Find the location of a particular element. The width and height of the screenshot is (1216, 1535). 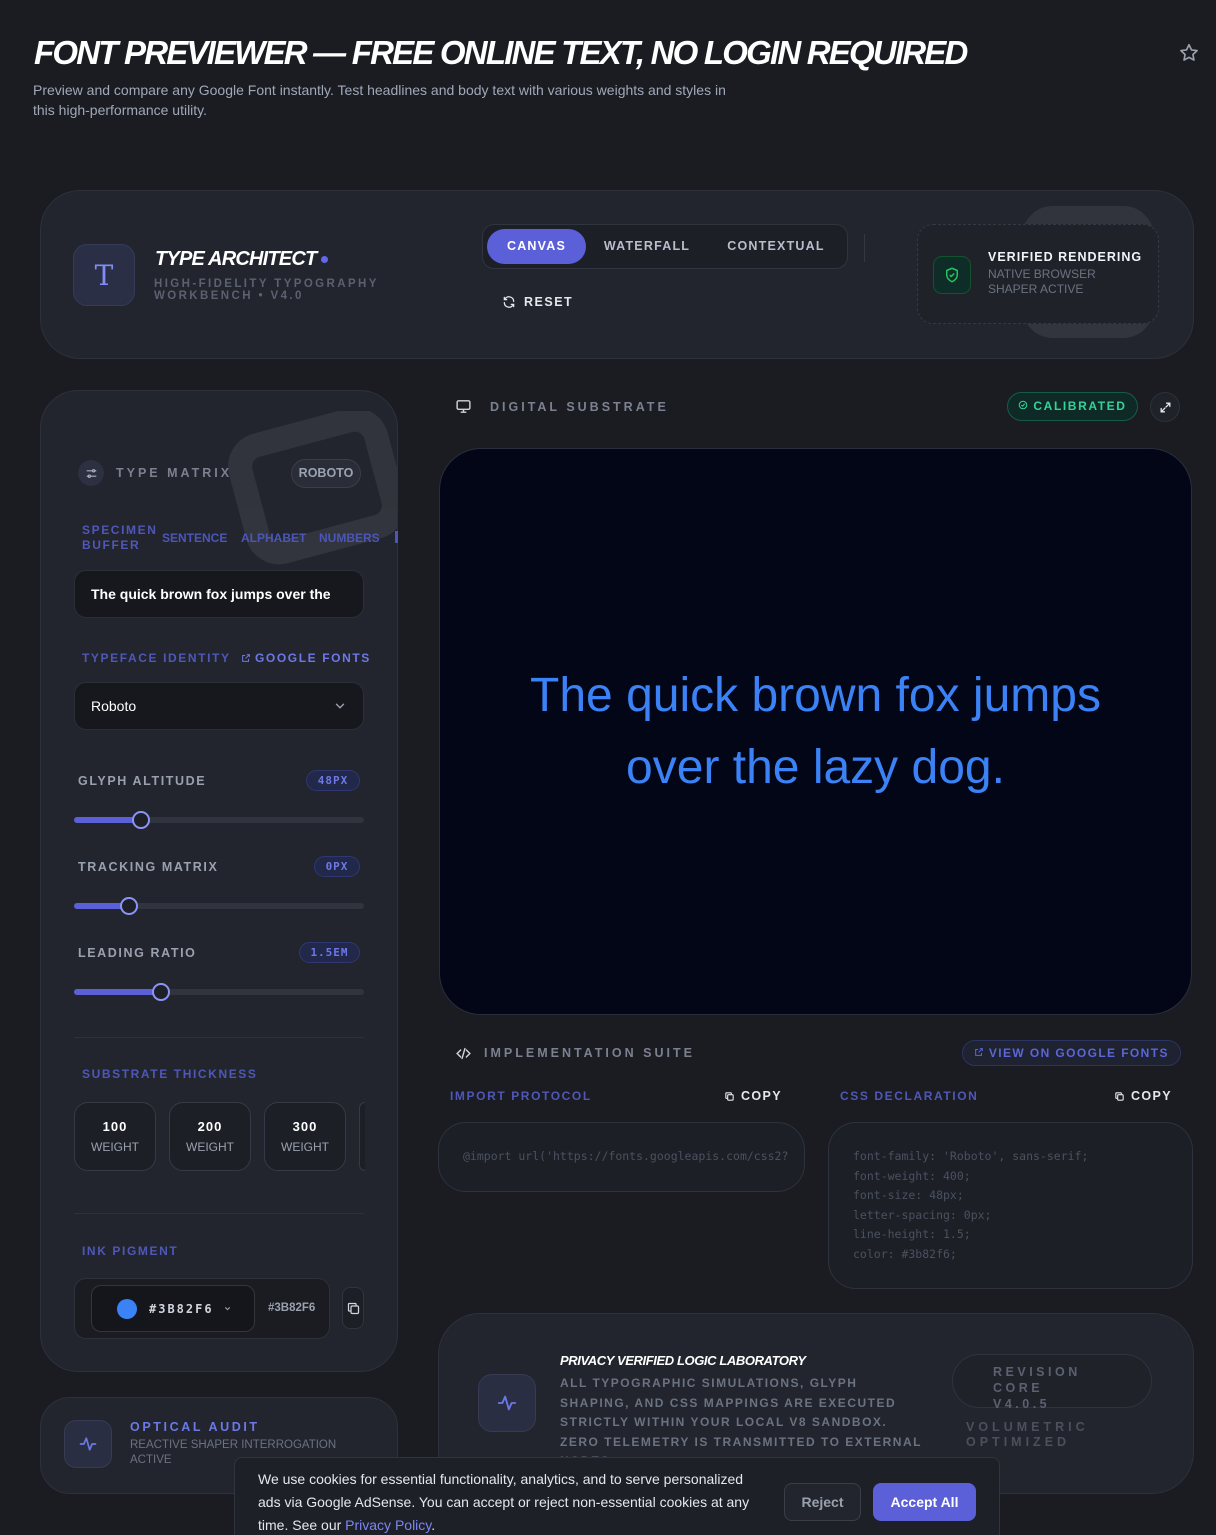

copy-import-button: COPY is located at coordinates (753, 1096).